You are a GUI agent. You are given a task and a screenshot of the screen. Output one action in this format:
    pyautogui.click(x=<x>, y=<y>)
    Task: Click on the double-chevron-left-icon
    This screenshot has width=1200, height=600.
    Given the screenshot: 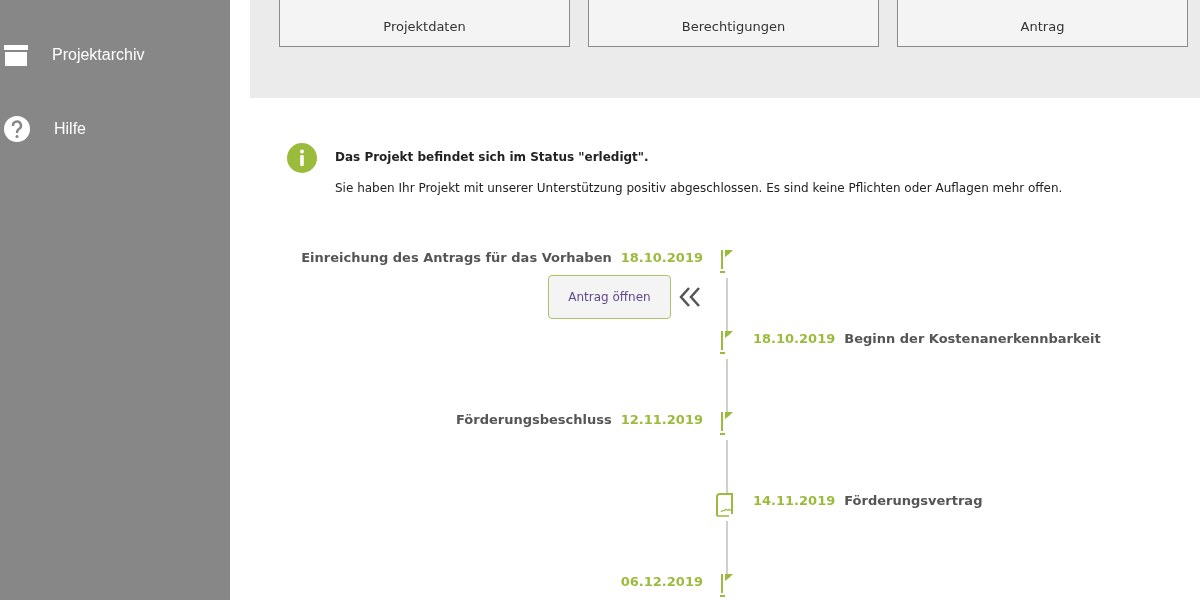 What is the action you would take?
    pyautogui.click(x=690, y=297)
    